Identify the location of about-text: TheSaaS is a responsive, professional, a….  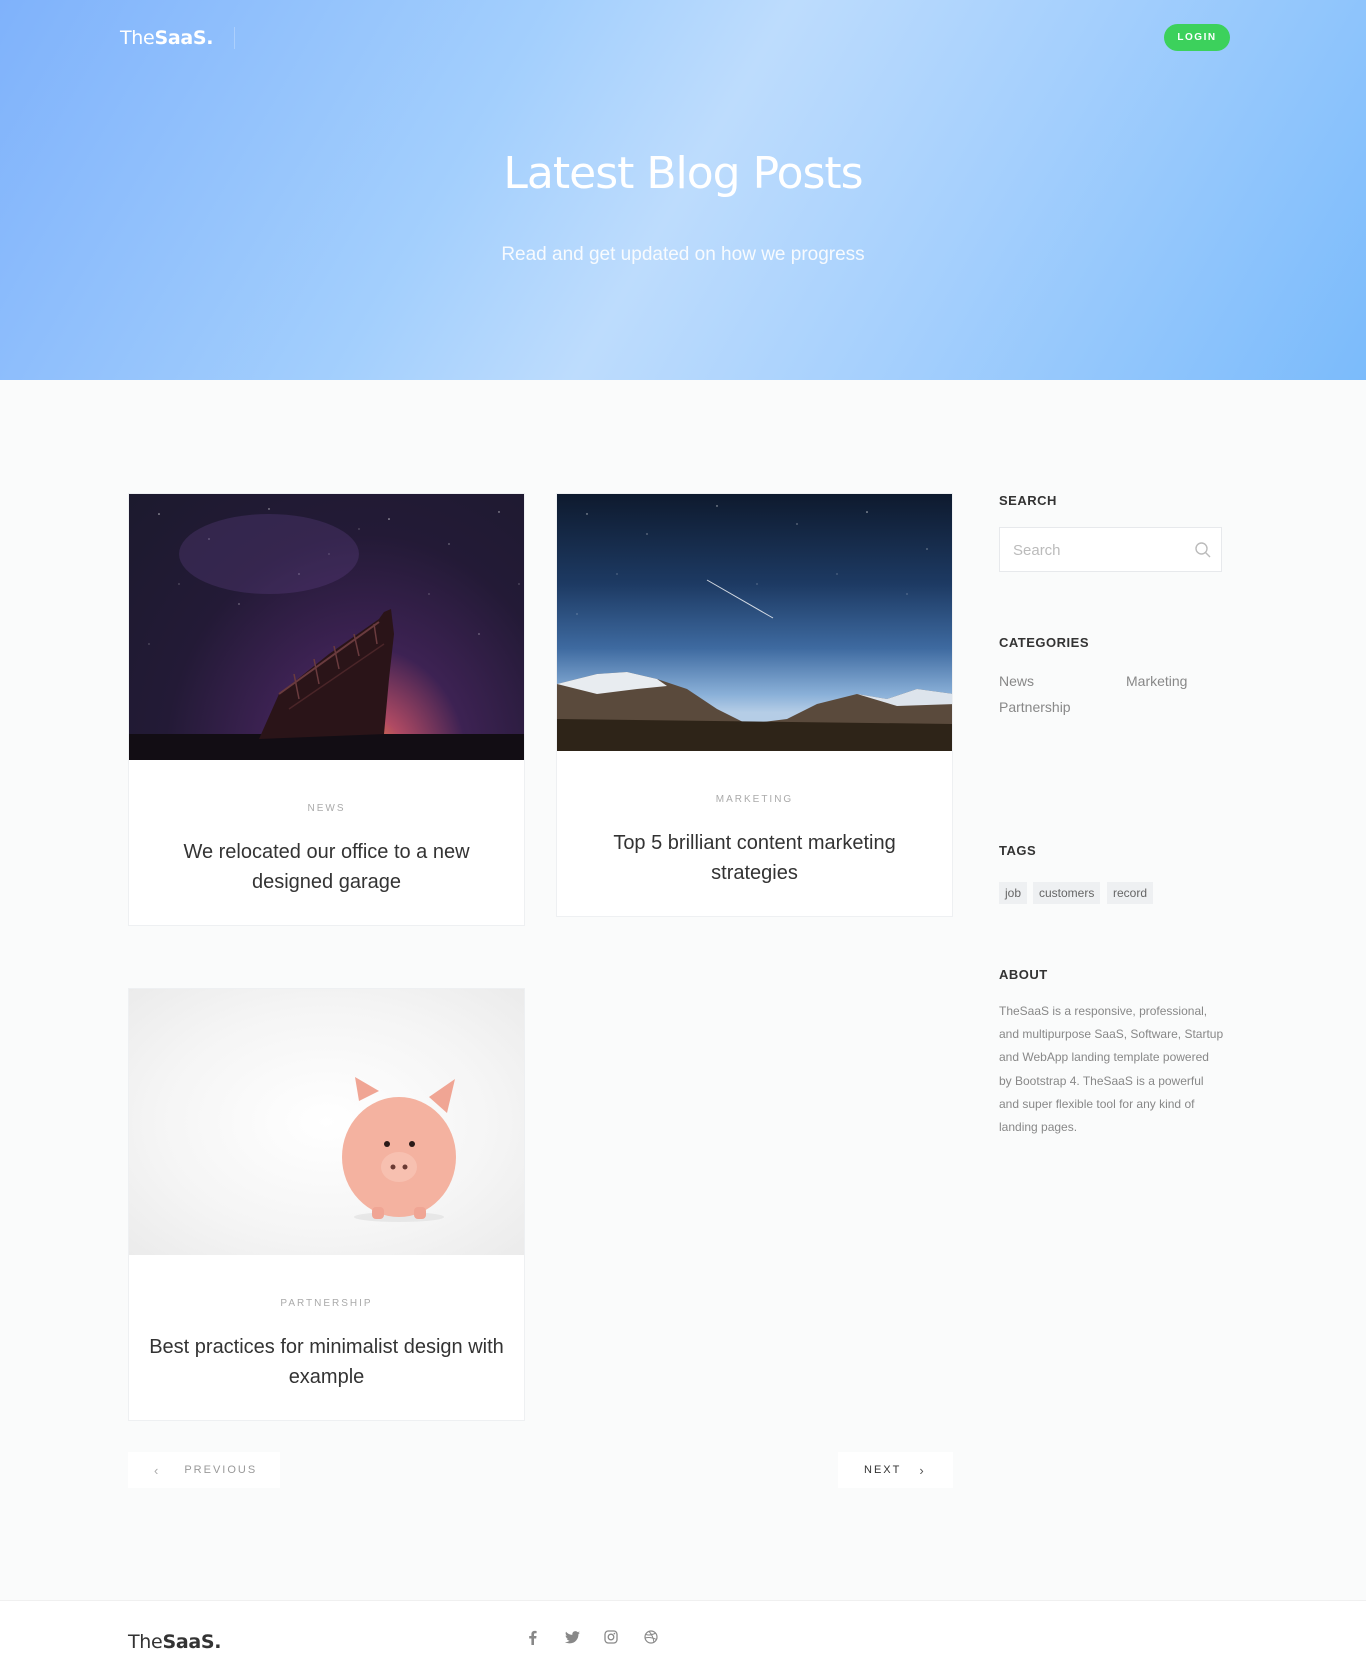
(1111, 1069).